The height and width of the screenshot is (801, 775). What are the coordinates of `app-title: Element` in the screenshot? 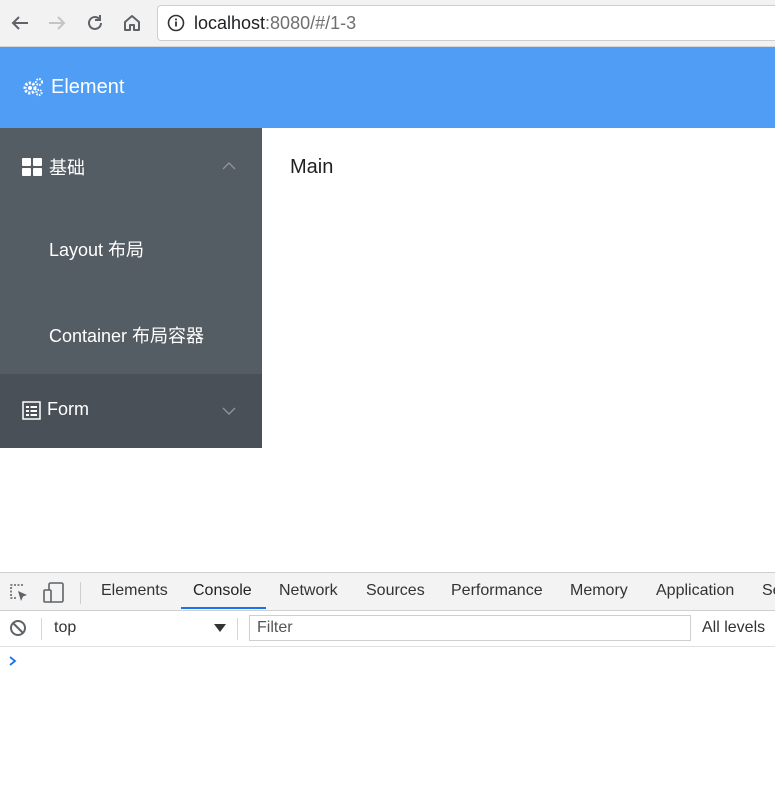 It's located at (88, 87).